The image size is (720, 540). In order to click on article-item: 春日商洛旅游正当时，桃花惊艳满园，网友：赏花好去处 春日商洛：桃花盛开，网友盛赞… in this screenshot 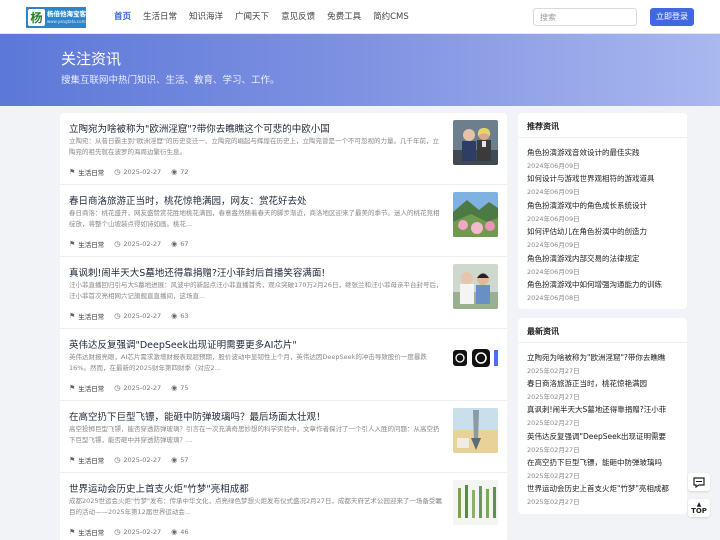, I will do `click(283, 221)`.